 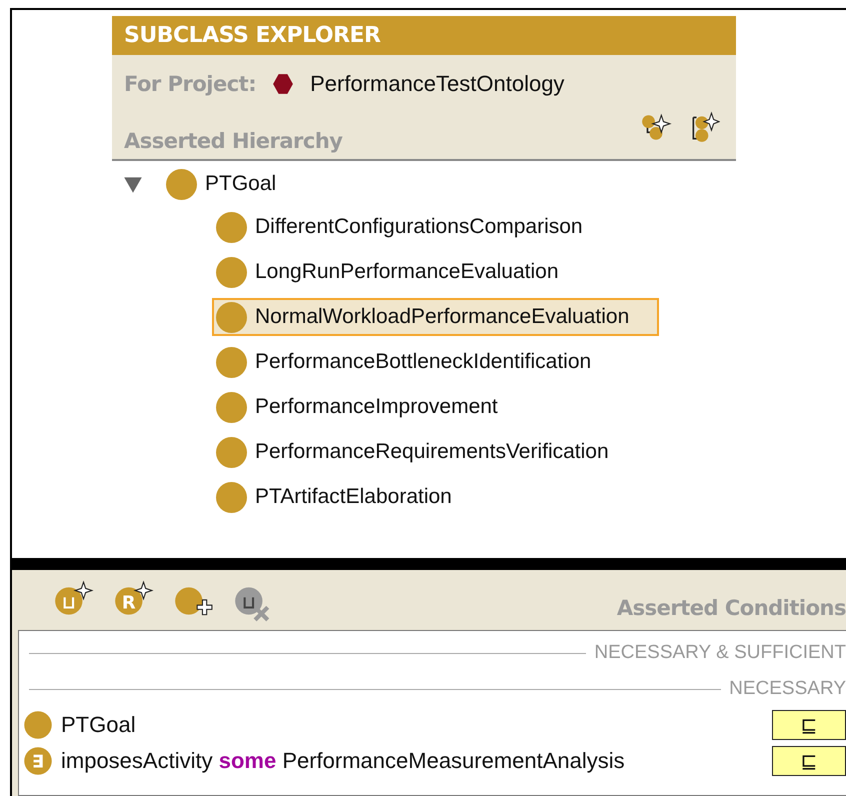 What do you see at coordinates (417, 362) in the screenshot?
I see `tree-item: PerformanceBottleneckIdentification` at bounding box center [417, 362].